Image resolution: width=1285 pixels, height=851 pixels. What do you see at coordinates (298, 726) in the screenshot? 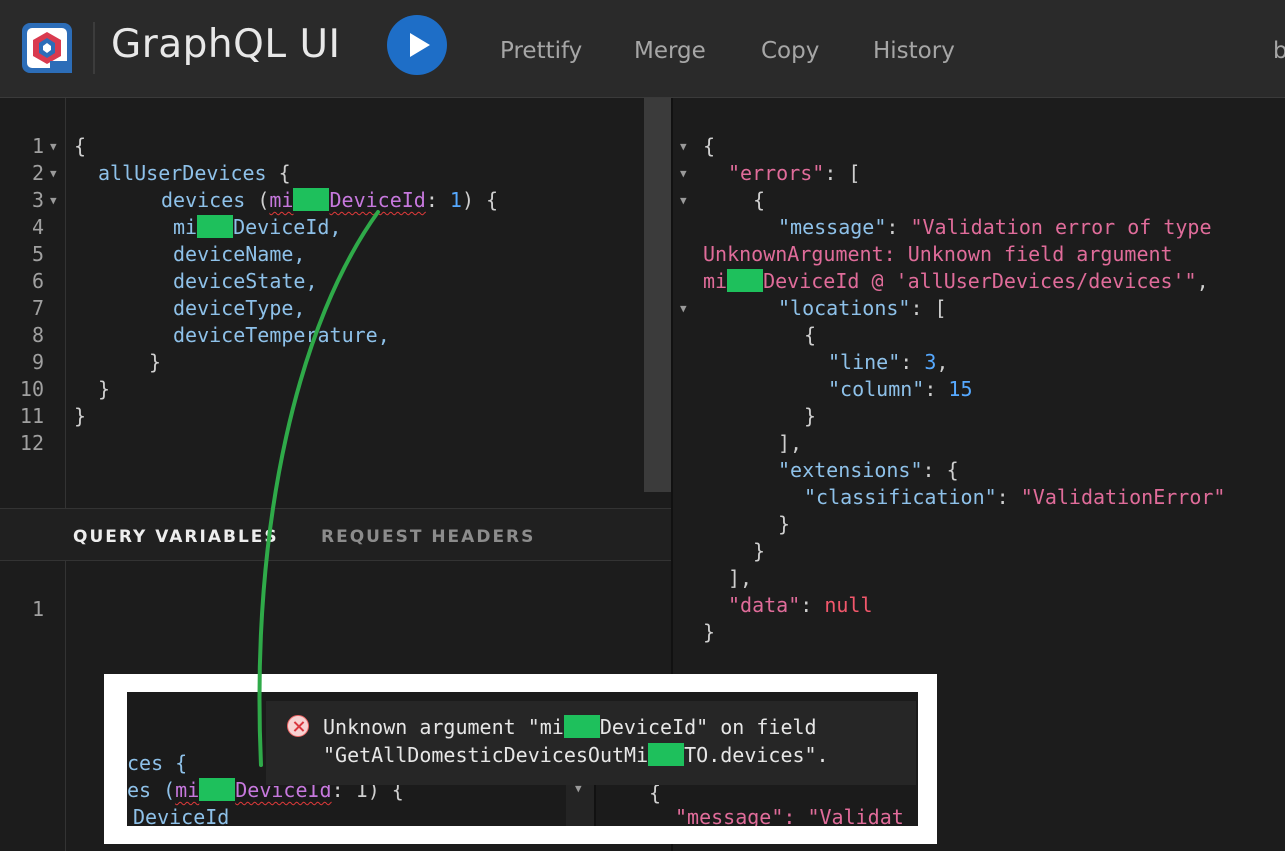
I see `error-x-icon` at bounding box center [298, 726].